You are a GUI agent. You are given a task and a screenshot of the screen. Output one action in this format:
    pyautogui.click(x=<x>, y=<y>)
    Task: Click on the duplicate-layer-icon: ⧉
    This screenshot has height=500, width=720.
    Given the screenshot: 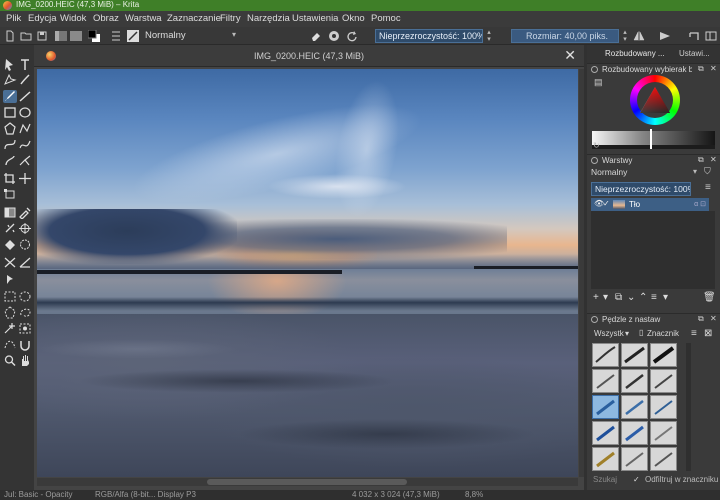 What is the action you would take?
    pyautogui.click(x=618, y=297)
    